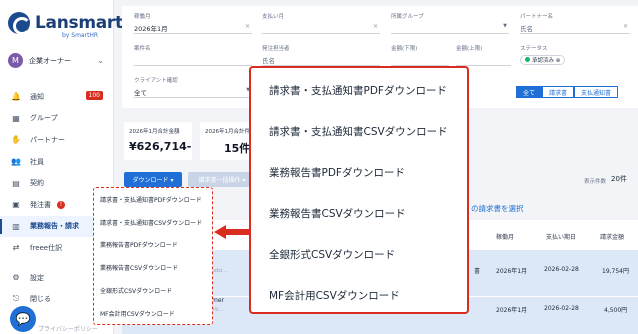 The height and width of the screenshot is (334, 638). What do you see at coordinates (477, 271) in the screenshot?
I see `row-partner: 書` at bounding box center [477, 271].